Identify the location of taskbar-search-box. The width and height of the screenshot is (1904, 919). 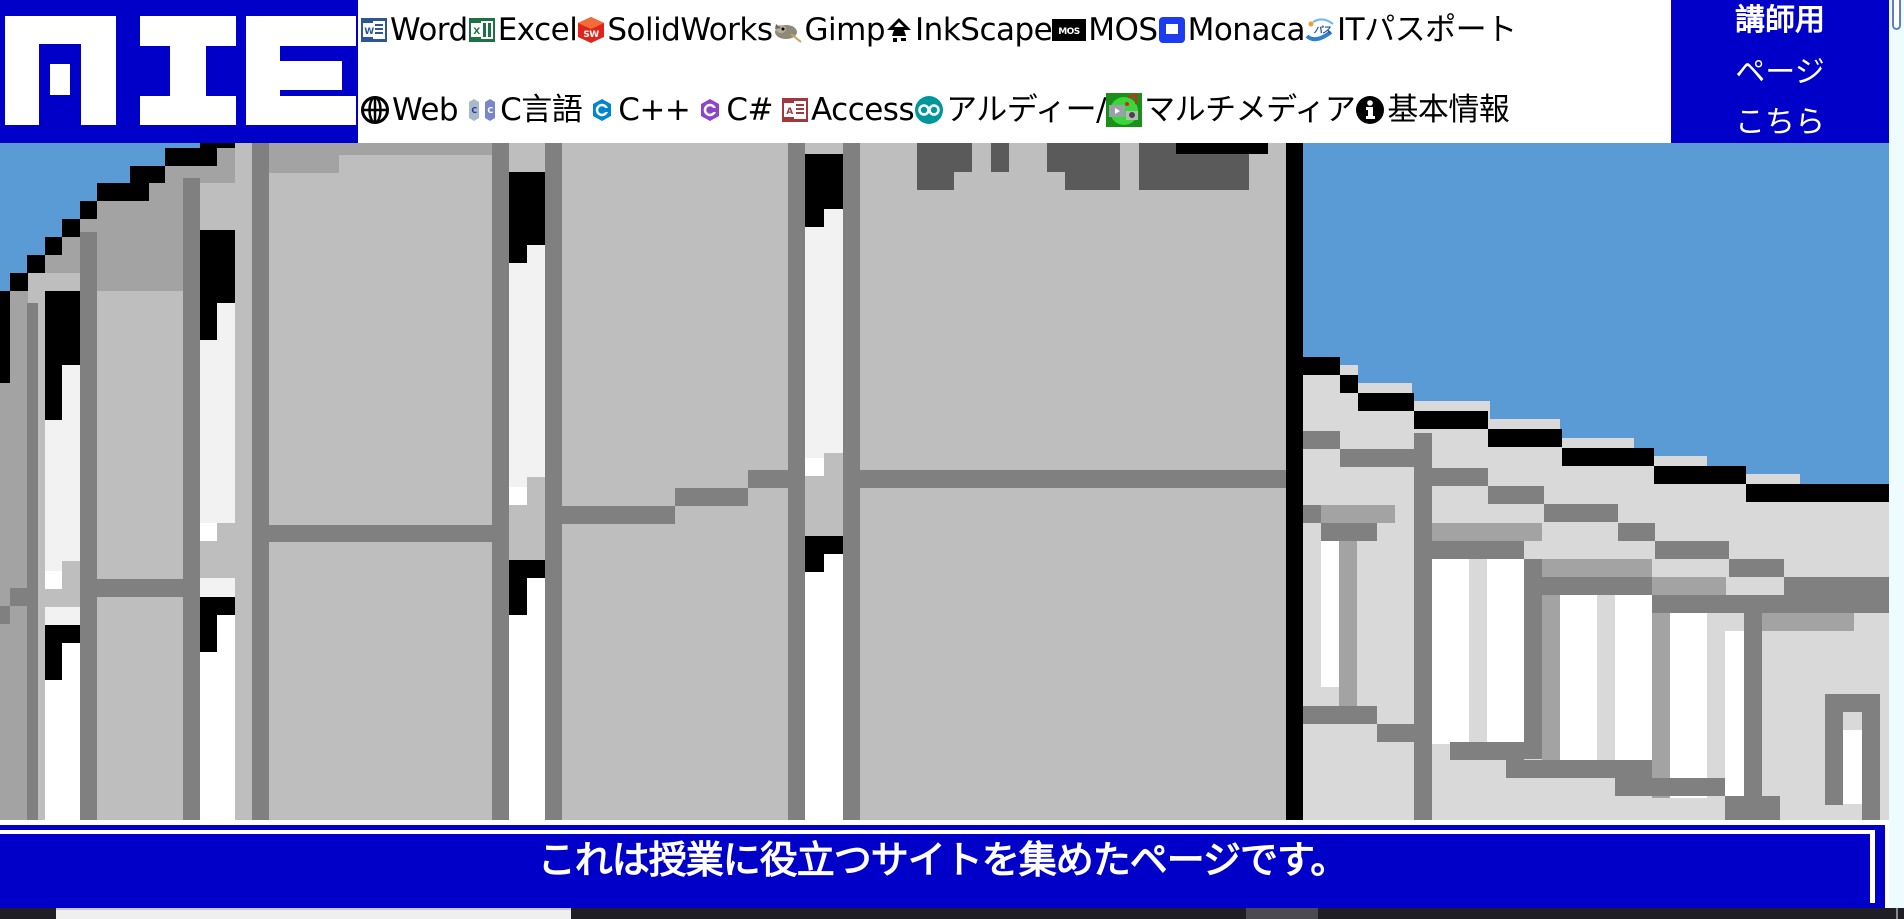
(313, 913).